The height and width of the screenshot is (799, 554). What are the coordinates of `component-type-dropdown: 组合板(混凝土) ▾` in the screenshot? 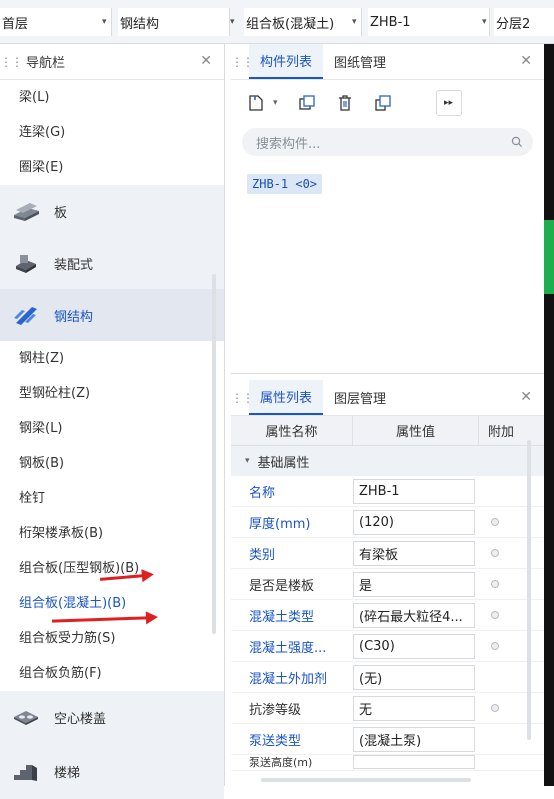 It's located at (303, 22).